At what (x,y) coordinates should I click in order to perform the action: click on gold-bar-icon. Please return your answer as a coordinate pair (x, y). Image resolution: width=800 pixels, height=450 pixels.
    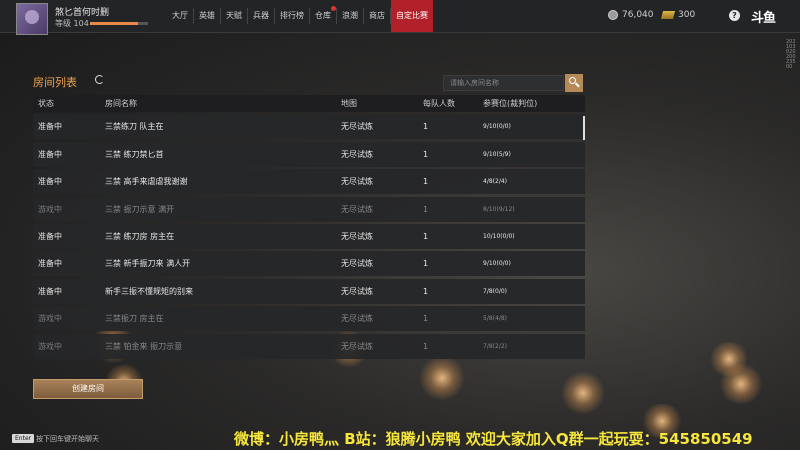
    Looking at the image, I should click on (668, 15).